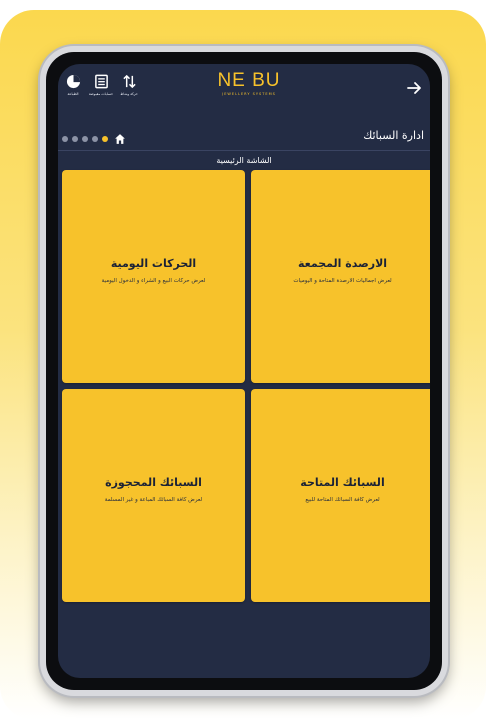 The image size is (486, 720). What do you see at coordinates (101, 81) in the screenshot?
I see `list-icon` at bounding box center [101, 81].